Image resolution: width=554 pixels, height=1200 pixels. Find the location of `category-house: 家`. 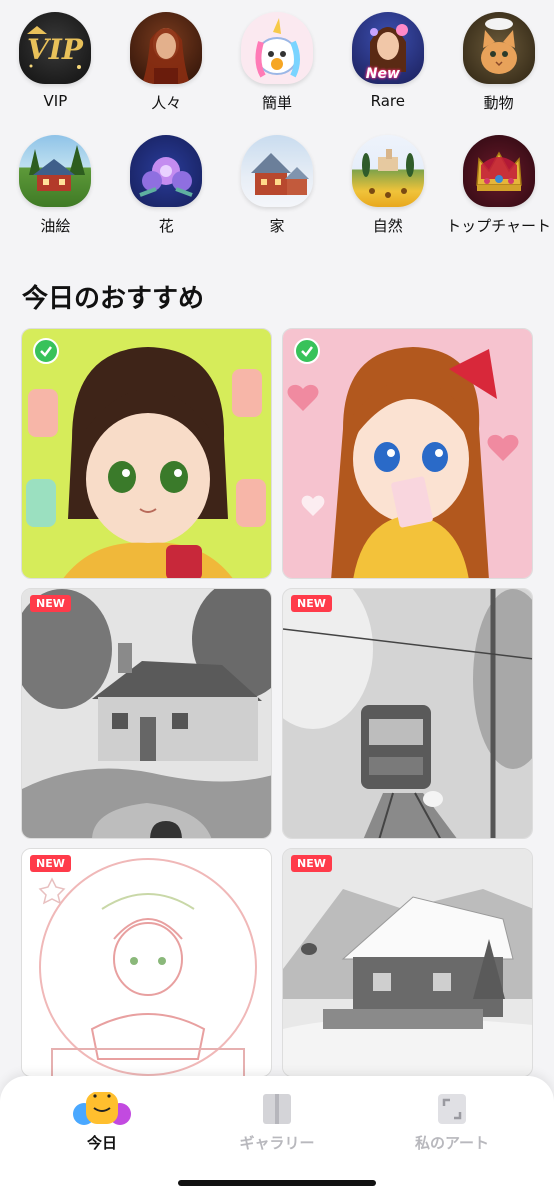

category-house: 家 is located at coordinates (277, 185).